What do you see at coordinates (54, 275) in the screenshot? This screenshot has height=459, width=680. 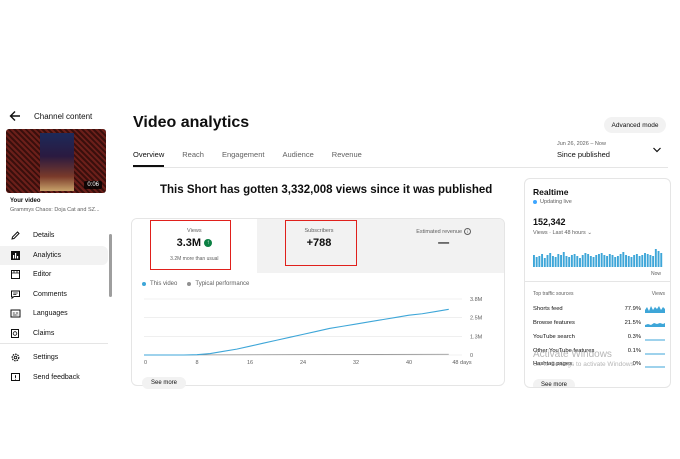 I see `sidebar-item-editor: Editor` at bounding box center [54, 275].